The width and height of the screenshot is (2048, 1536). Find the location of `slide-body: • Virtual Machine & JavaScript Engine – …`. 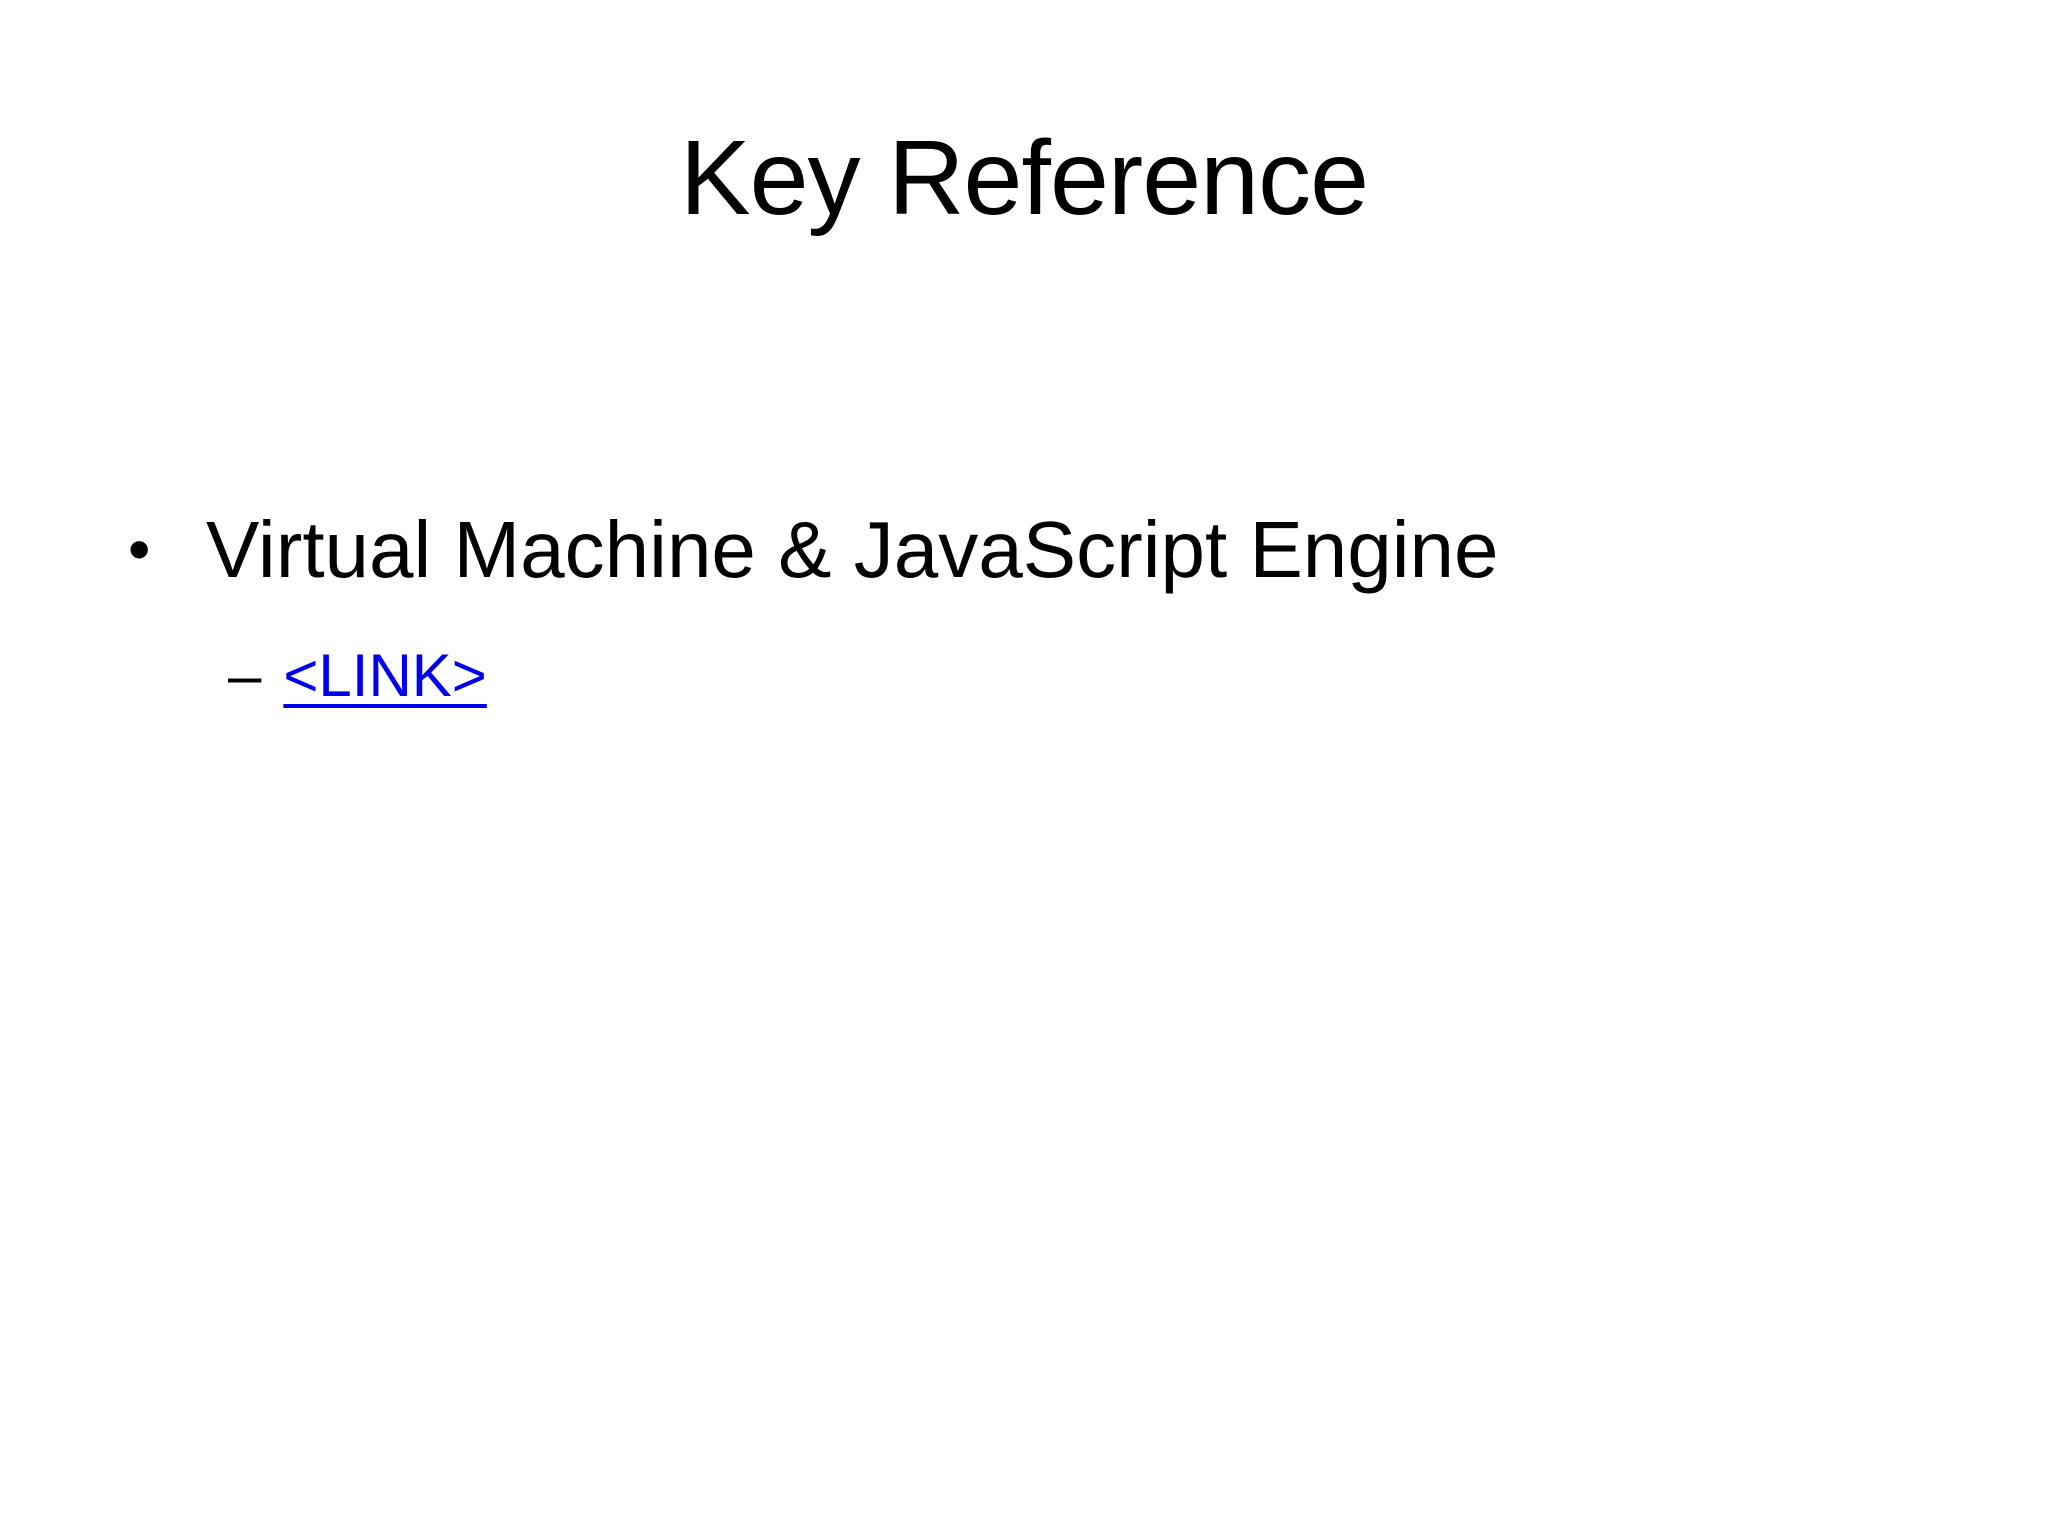

slide-body: • Virtual Machine & JavaScript Engine – … is located at coordinates (1024, 606).